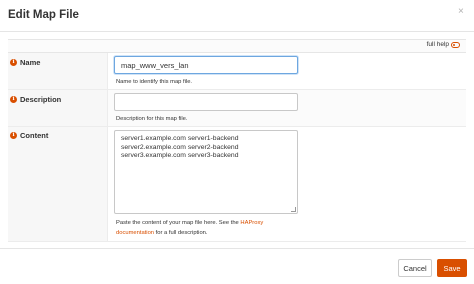  I want to click on save-button: Save, so click(452, 268).